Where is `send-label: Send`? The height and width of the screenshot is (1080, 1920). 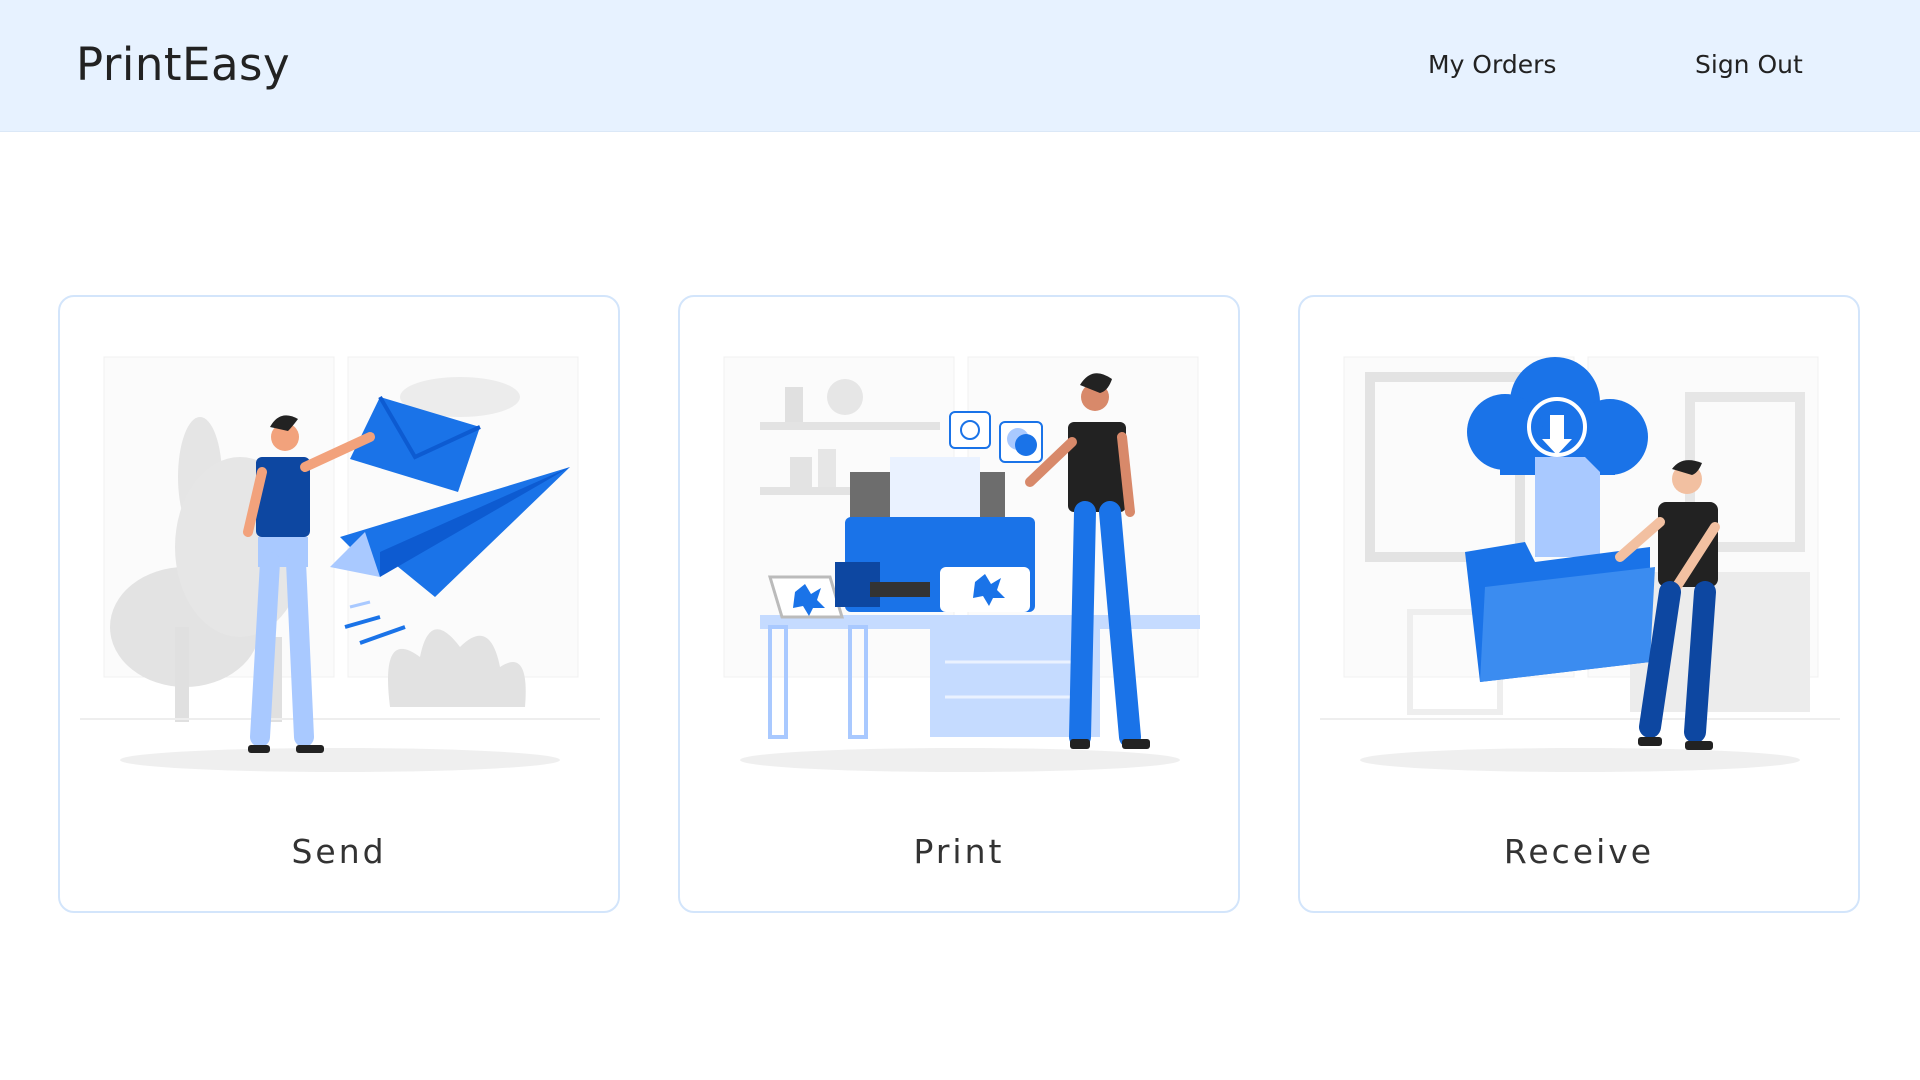
send-label: Send is located at coordinates (339, 851).